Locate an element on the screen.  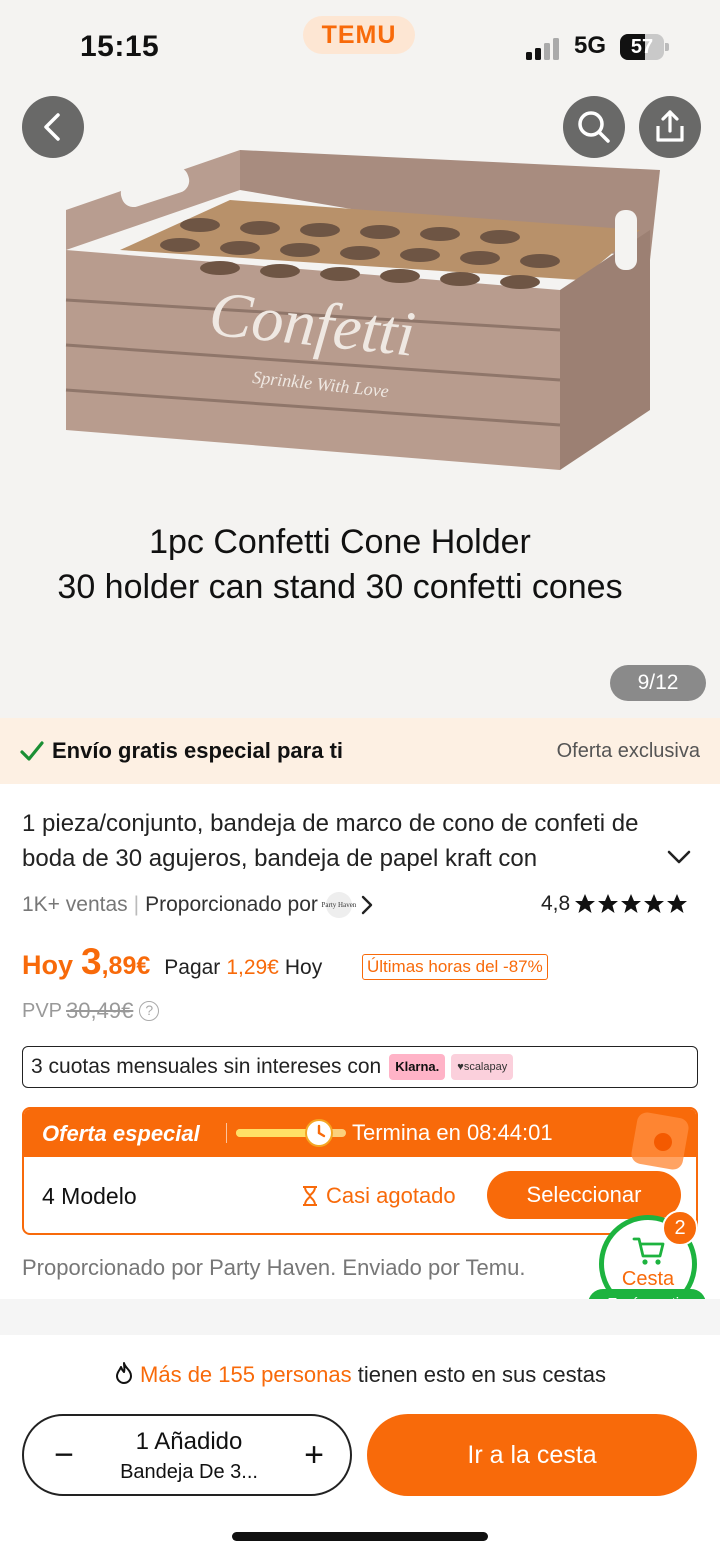
special-offer-header: Oferta especial Termina en 08:44:01 is located at coordinates (360, 1140).